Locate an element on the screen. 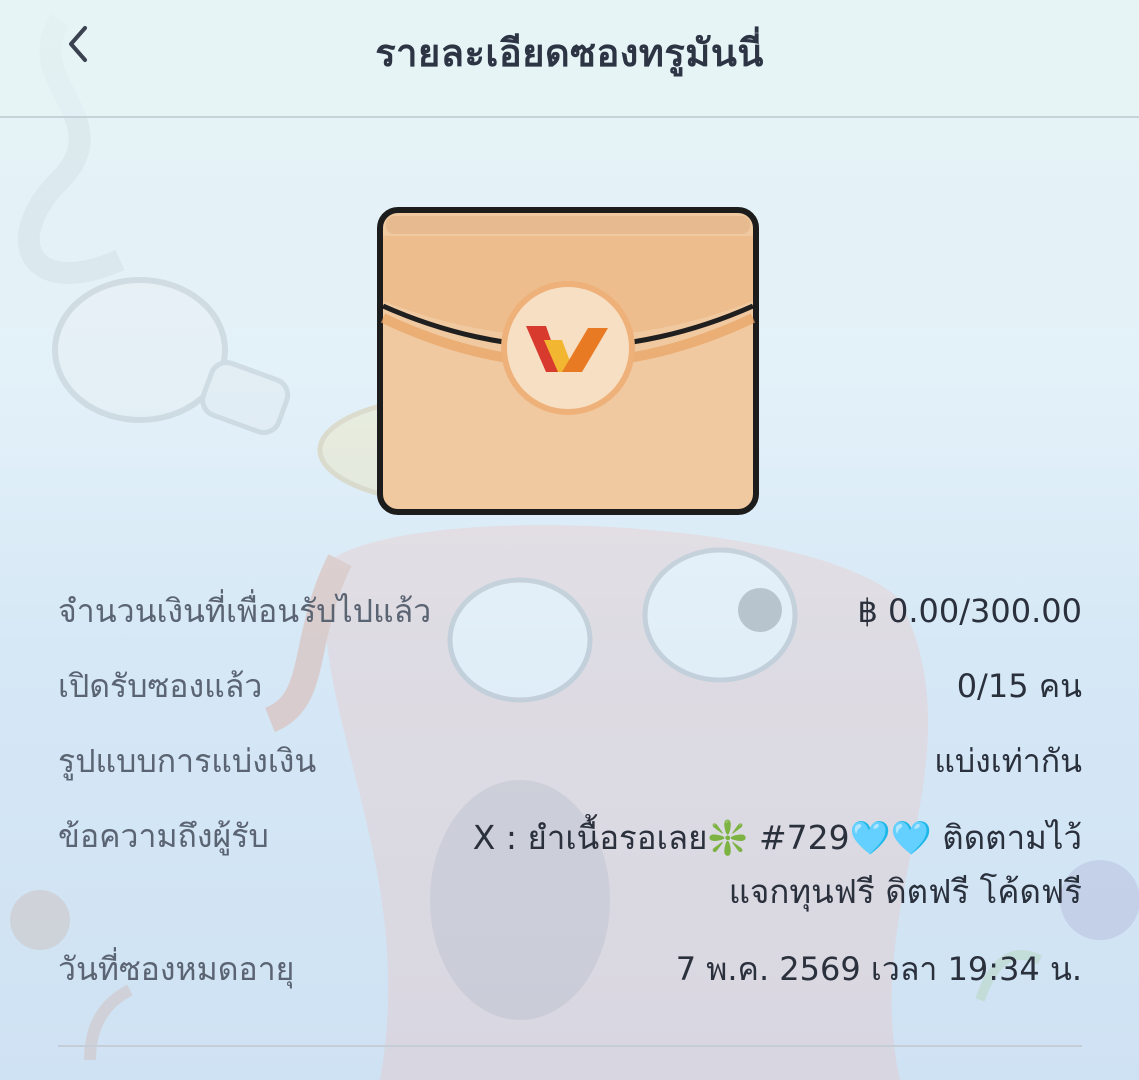  message-line-2: แจกทุนฟรี ดิตฟรี โค้ดฟรี is located at coordinates (905, 891).